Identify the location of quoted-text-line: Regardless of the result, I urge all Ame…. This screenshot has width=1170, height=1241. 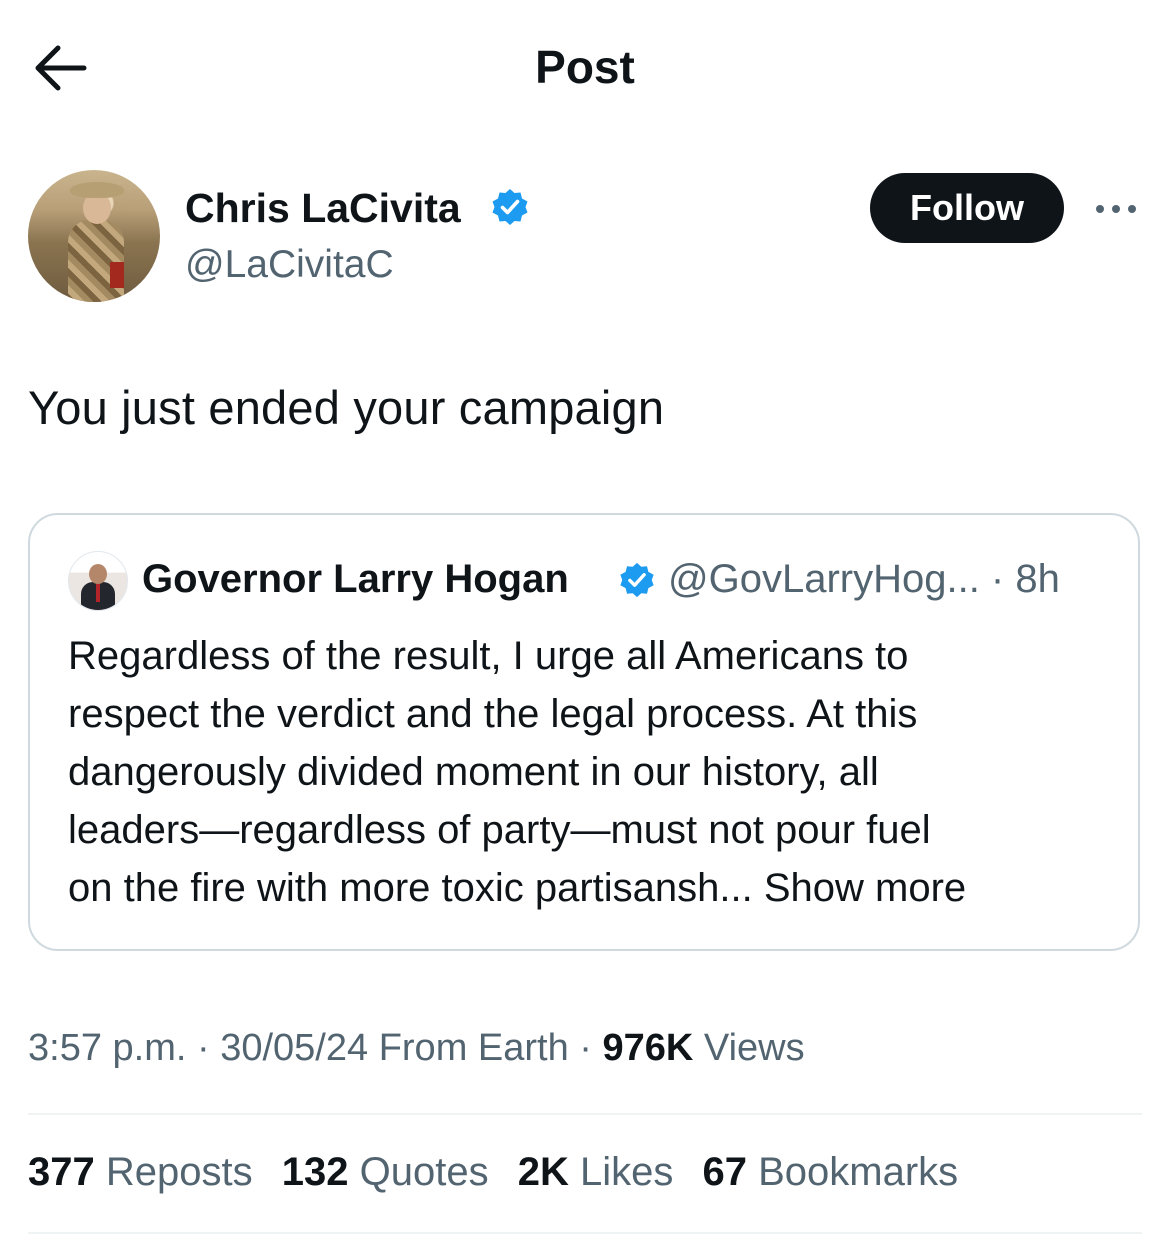
(488, 656).